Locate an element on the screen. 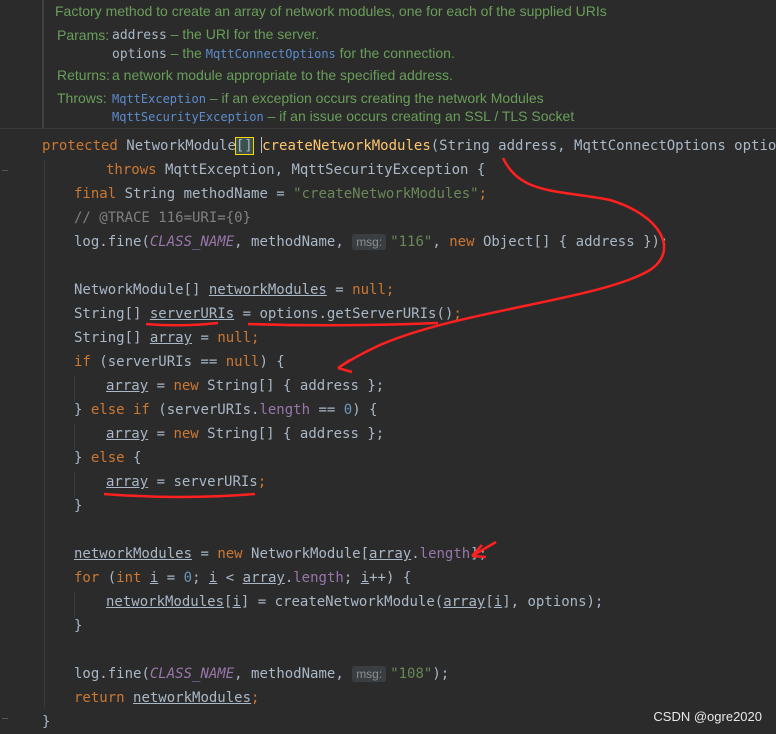 This screenshot has height=734, width=776. code-line-15: } is located at coordinates (78, 506).